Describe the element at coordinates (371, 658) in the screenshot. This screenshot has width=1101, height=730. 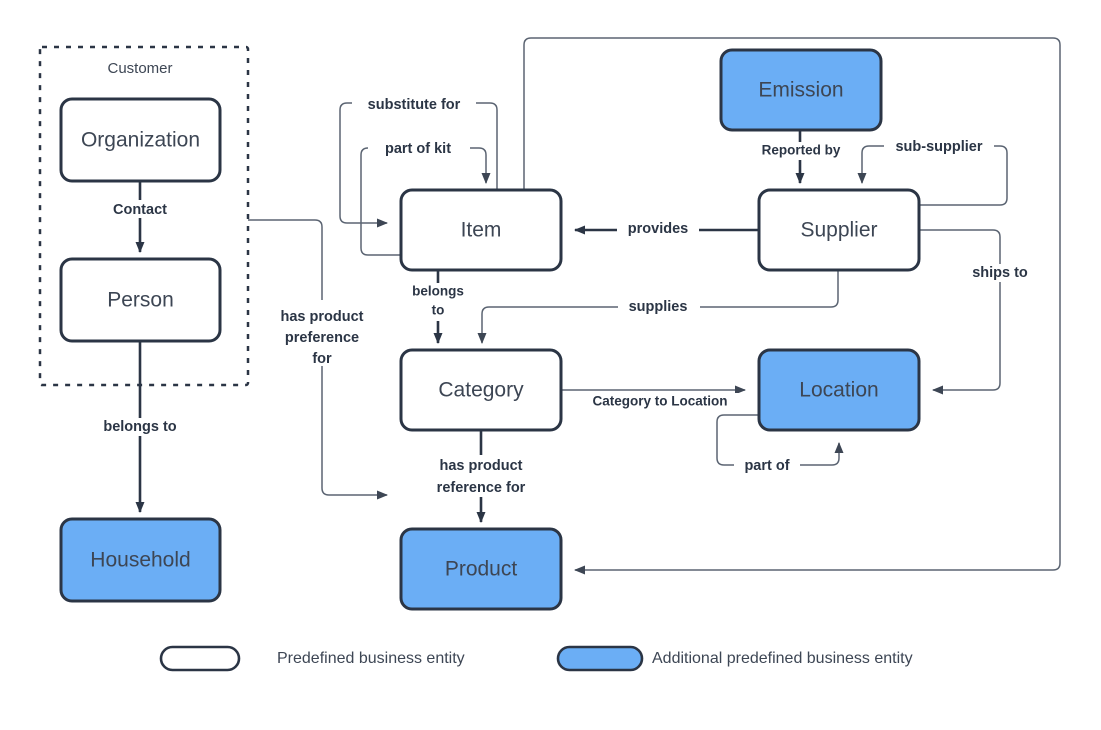
I see `legend-label-predefined: Predefined business entity` at that location.